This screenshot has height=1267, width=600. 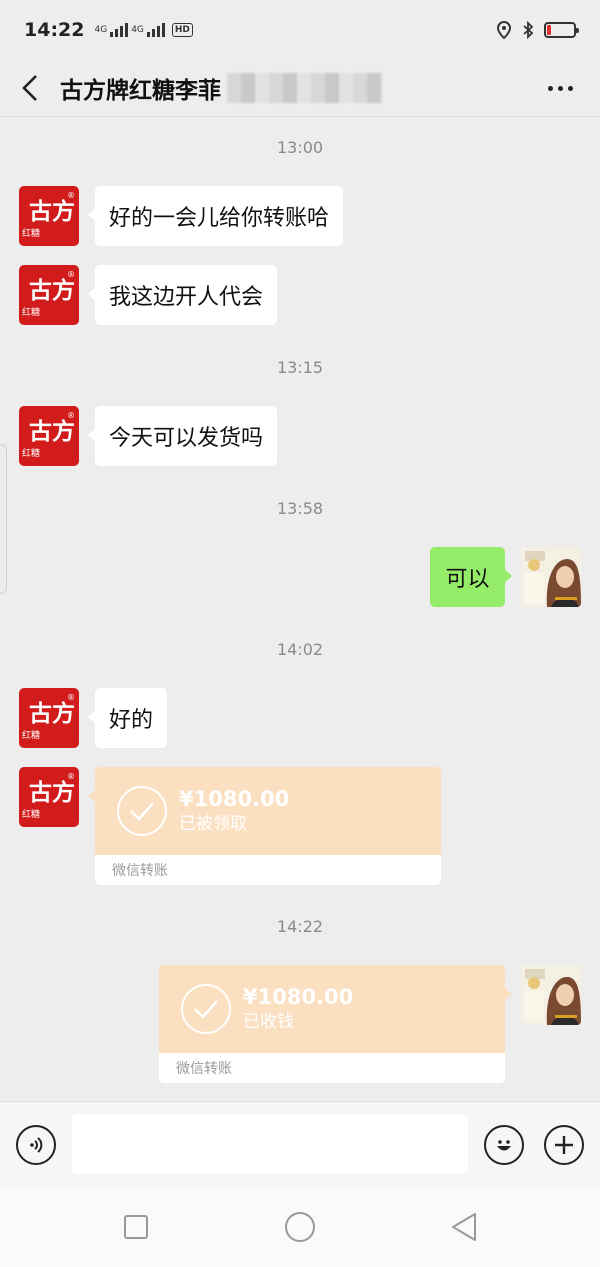 I want to click on transfer-card: ¥1080.00 已收钱 微信转账, so click(x=335, y=1024).